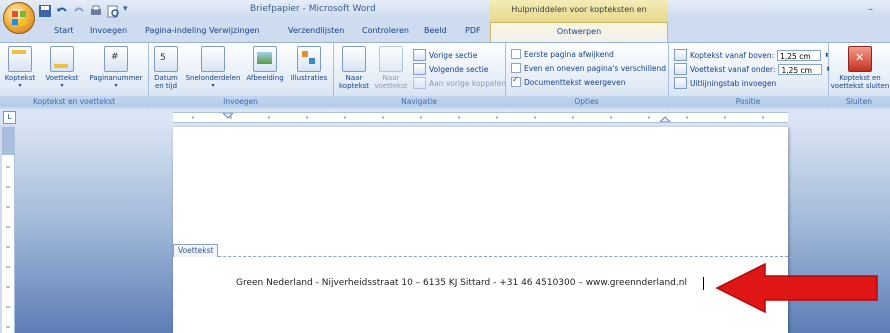  I want to click on clipart-icon, so click(309, 59).